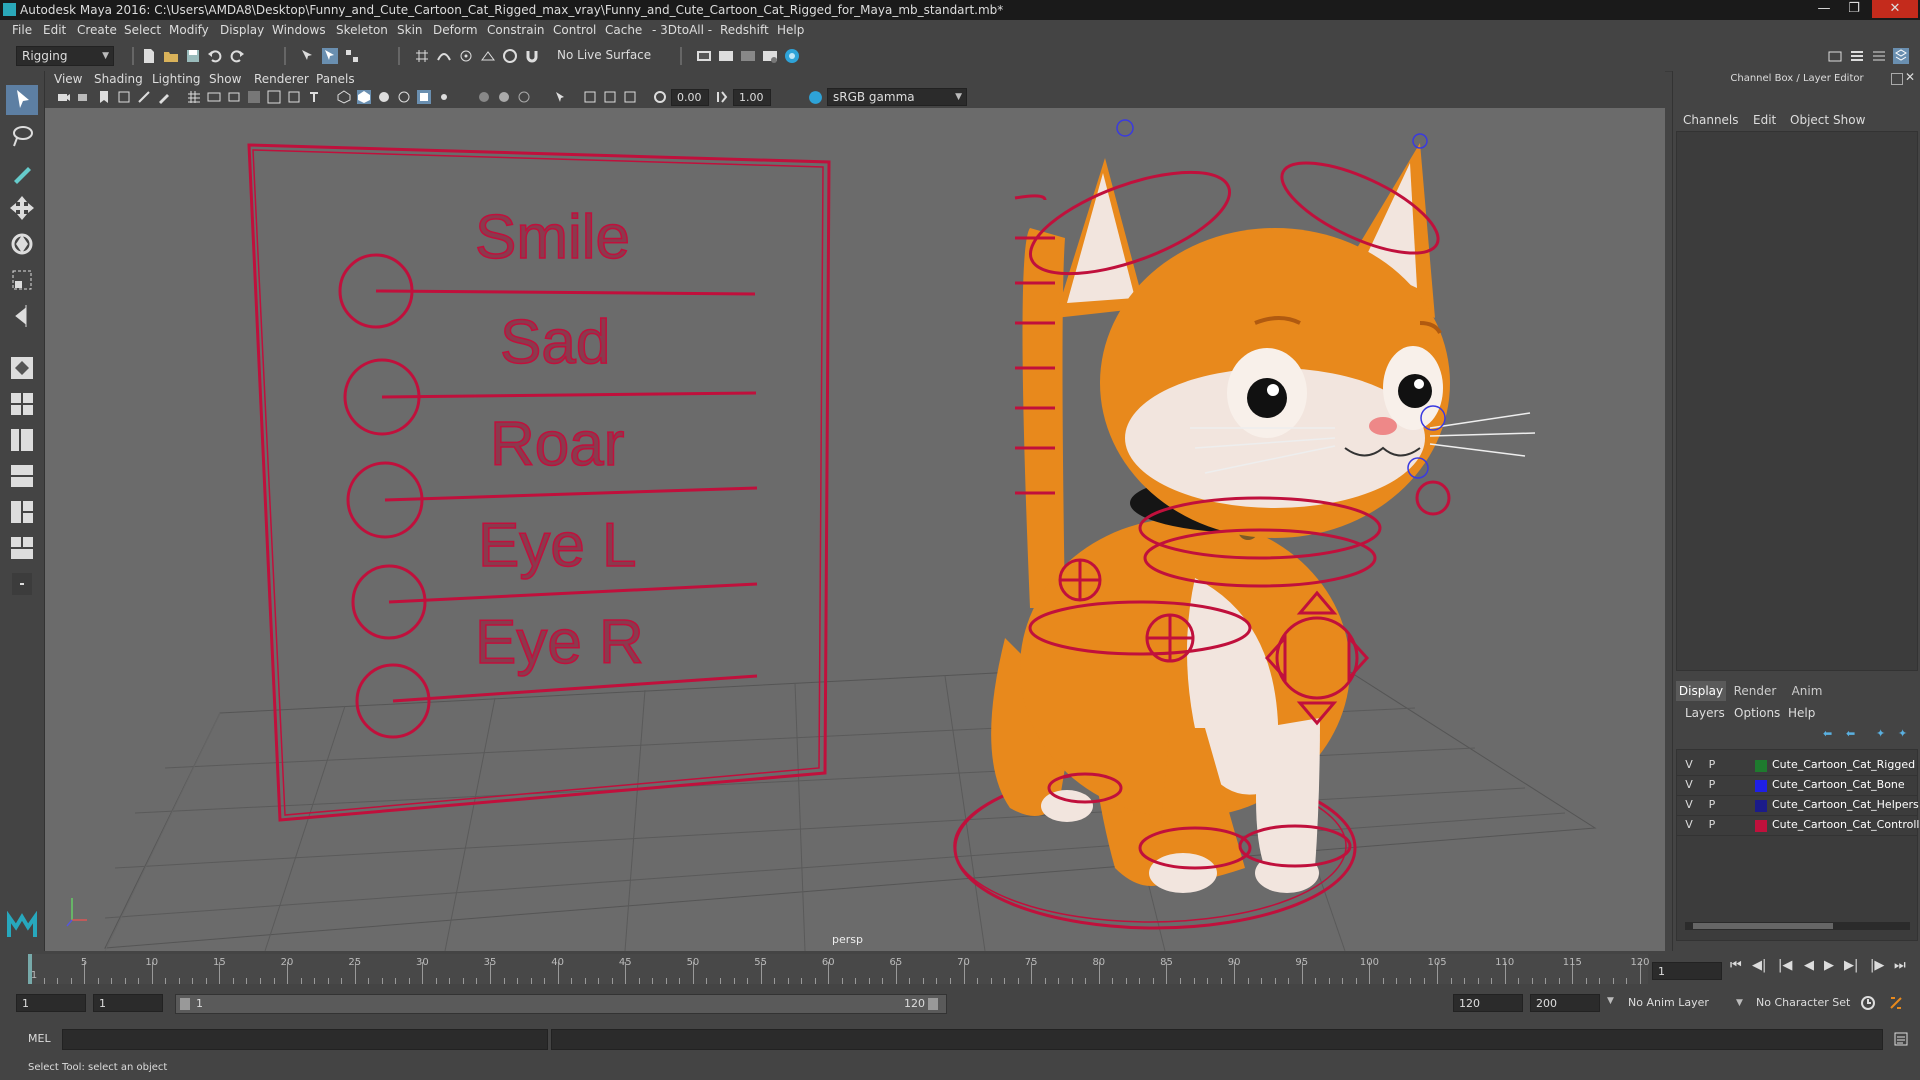 This screenshot has width=1920, height=1080. What do you see at coordinates (897, 97) in the screenshot?
I see `color-space-dropdown: sRGB gamma ▼` at bounding box center [897, 97].